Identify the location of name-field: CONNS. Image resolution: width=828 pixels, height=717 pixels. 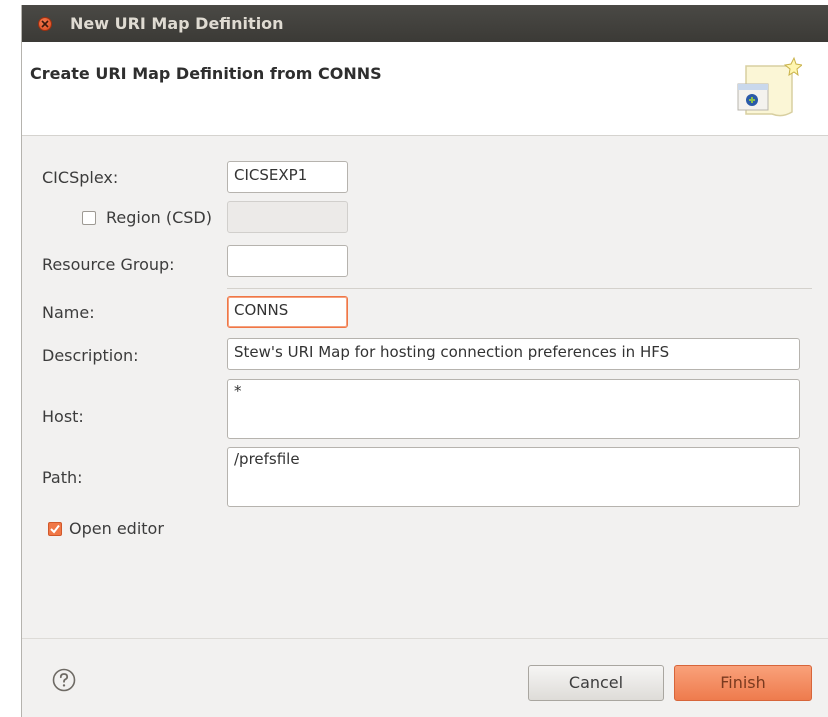
(287, 312).